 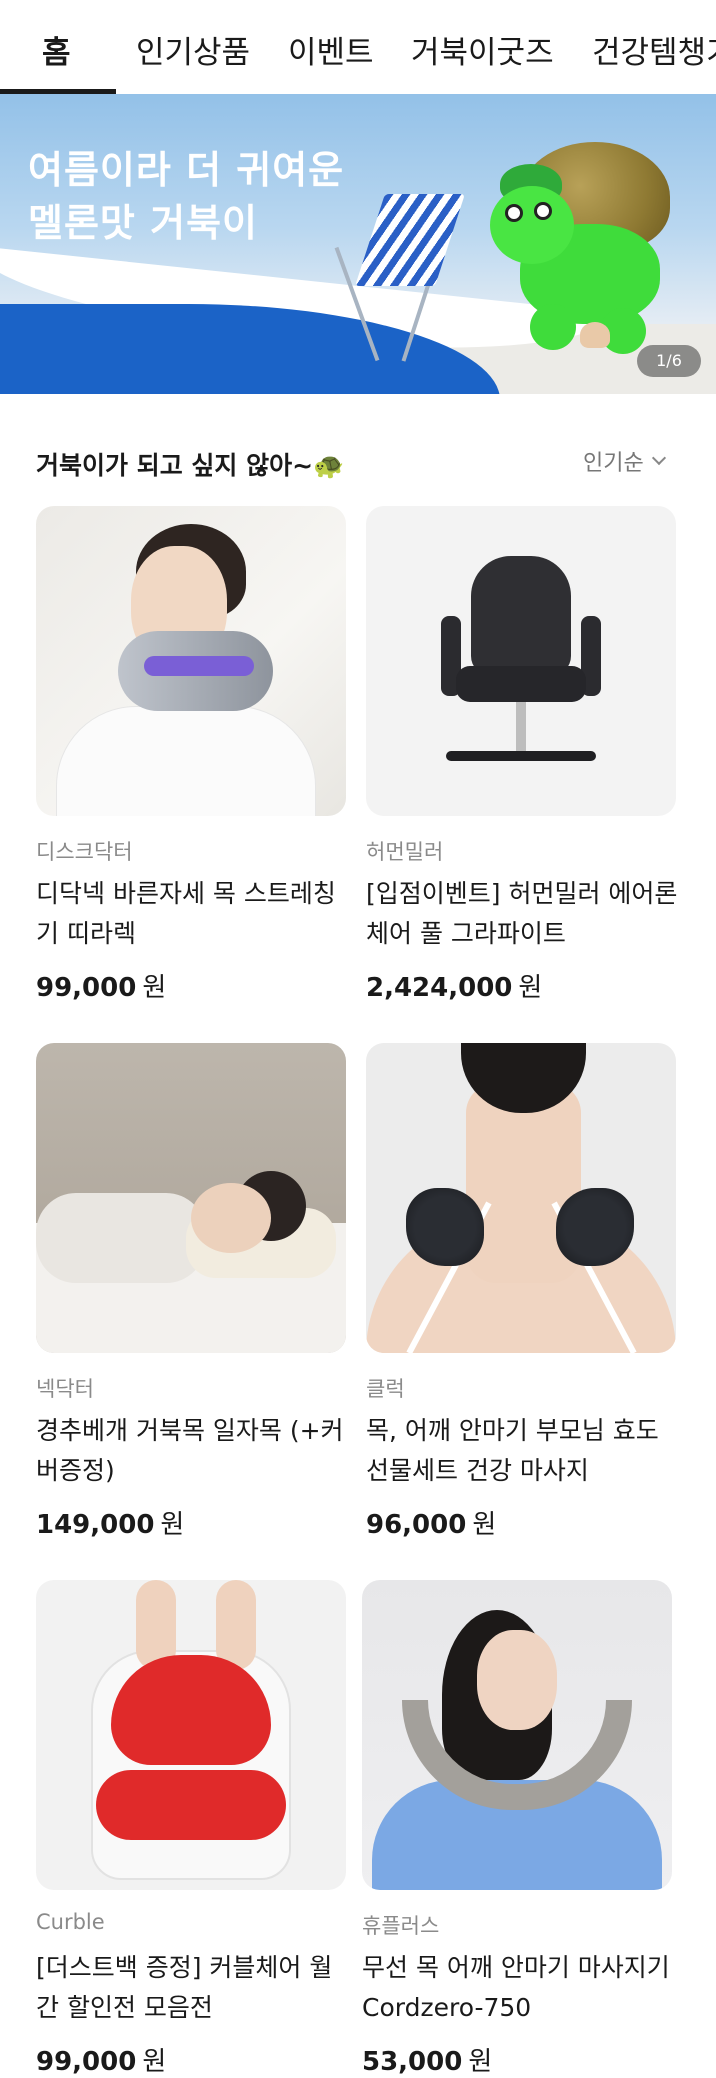 I want to click on product-title: [더스트백 증정] 커블체어 월간 할인전 모음전, so click(x=184, y=1987).